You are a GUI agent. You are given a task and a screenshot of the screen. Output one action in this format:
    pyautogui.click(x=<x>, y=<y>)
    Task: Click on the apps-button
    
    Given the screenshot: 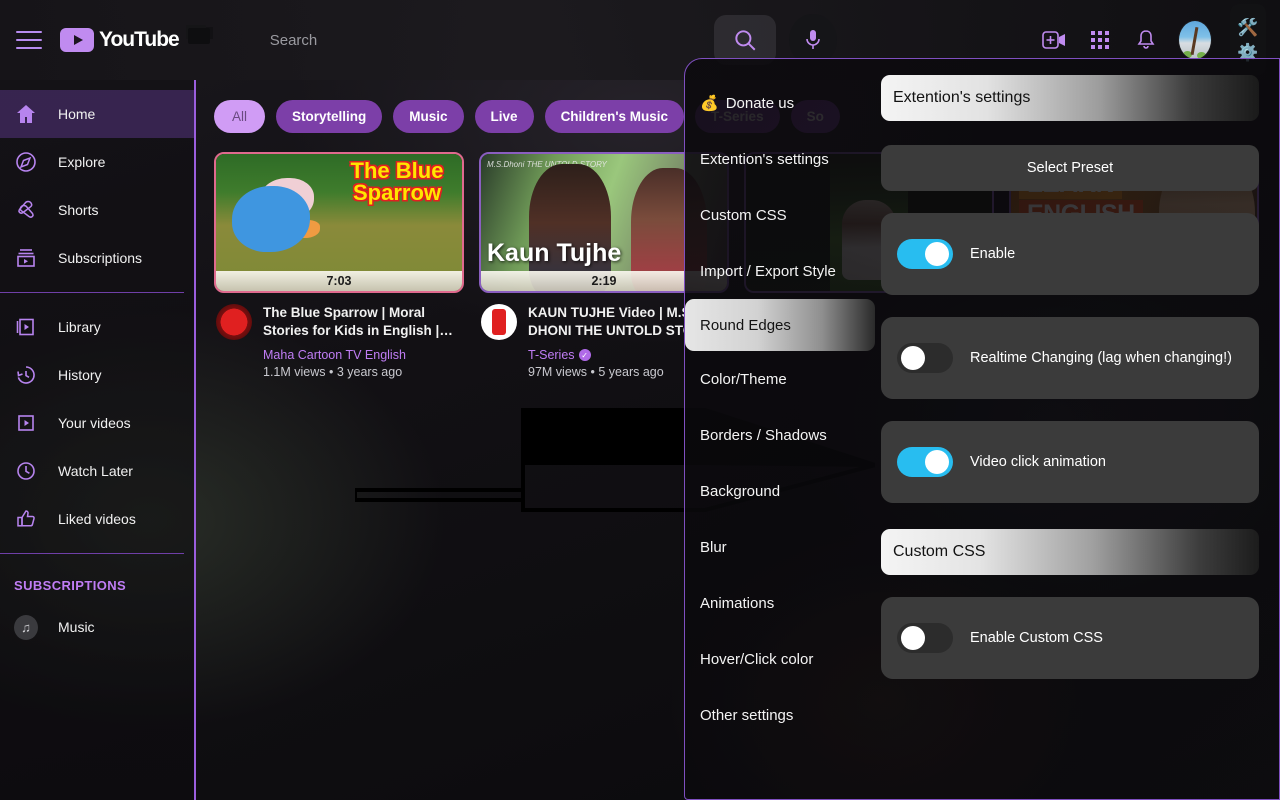 What is the action you would take?
    pyautogui.click(x=1100, y=40)
    